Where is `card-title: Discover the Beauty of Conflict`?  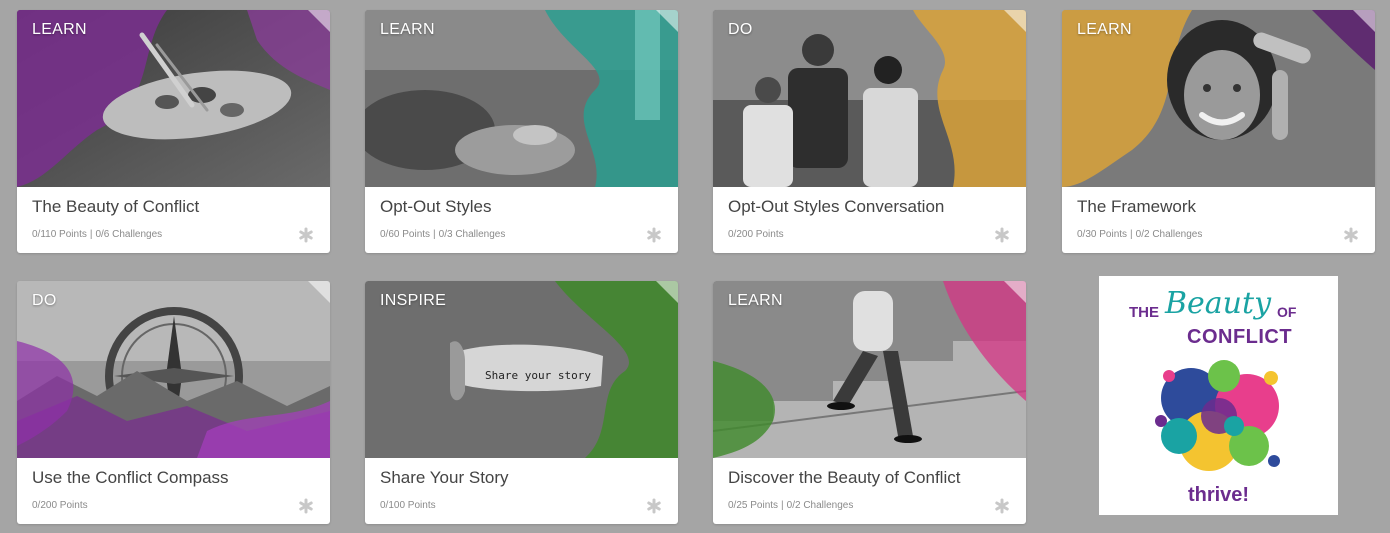 card-title: Discover the Beauty of Conflict is located at coordinates (844, 477).